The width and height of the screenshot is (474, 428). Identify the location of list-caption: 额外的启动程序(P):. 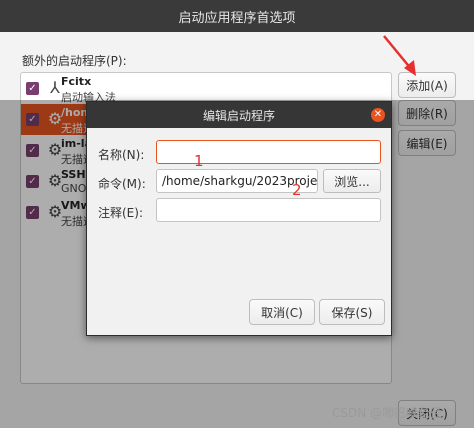
(74, 61).